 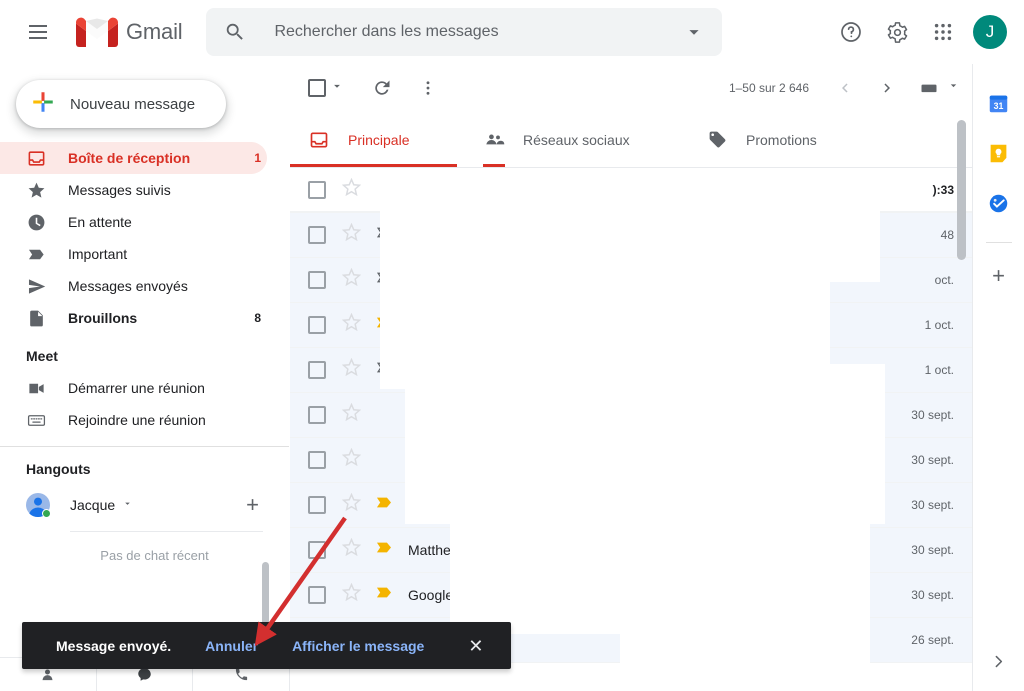 What do you see at coordinates (129, 32) in the screenshot?
I see `gmail-logo: Gmail` at bounding box center [129, 32].